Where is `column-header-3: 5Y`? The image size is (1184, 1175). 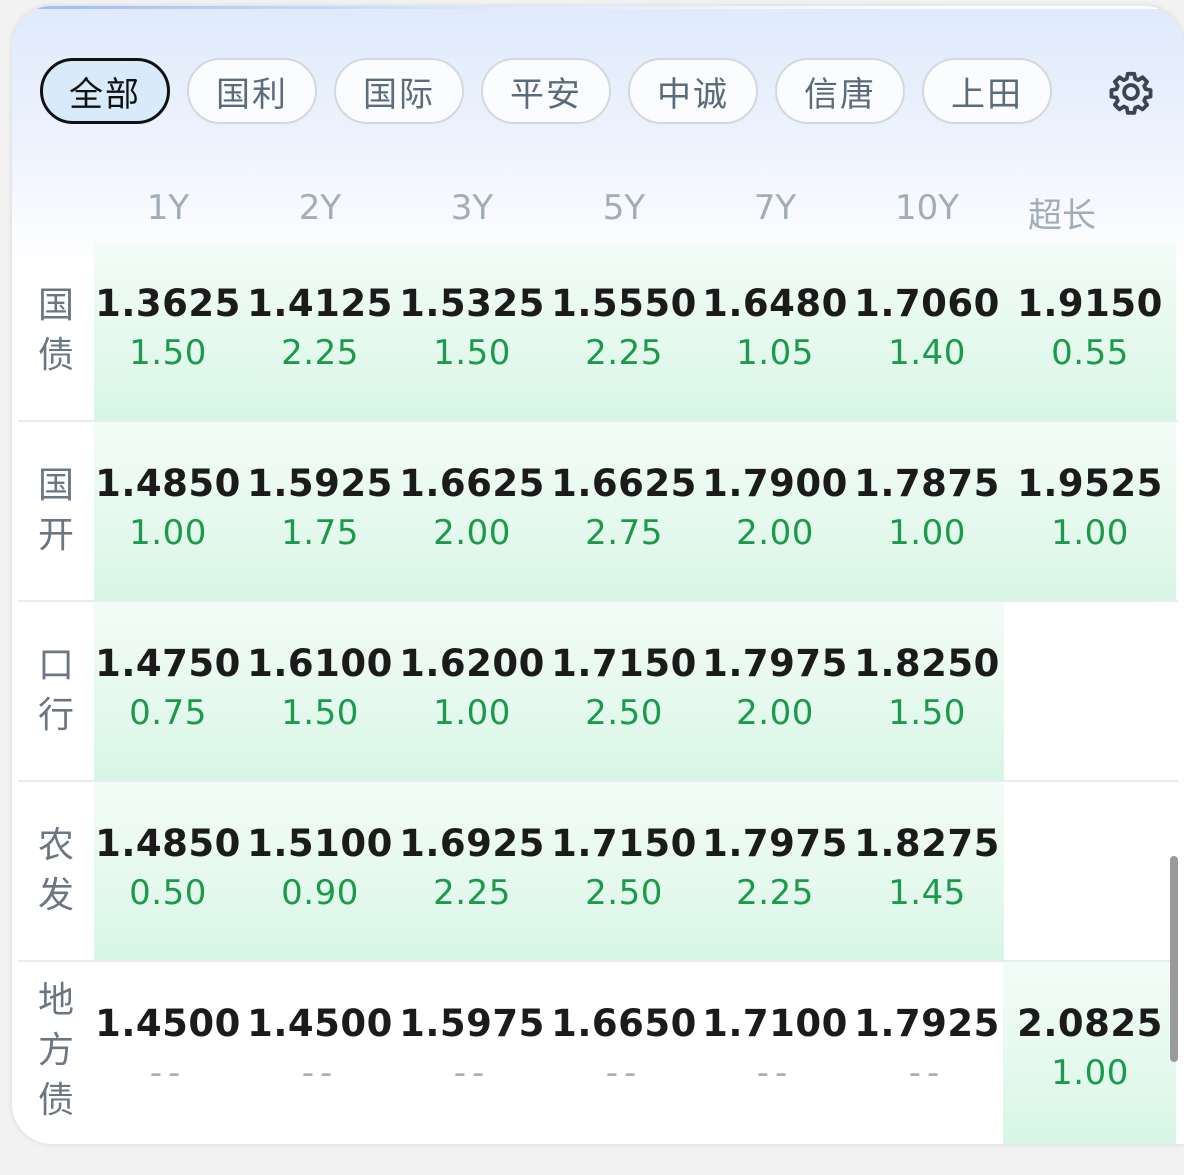
column-header-3: 5Y is located at coordinates (624, 208).